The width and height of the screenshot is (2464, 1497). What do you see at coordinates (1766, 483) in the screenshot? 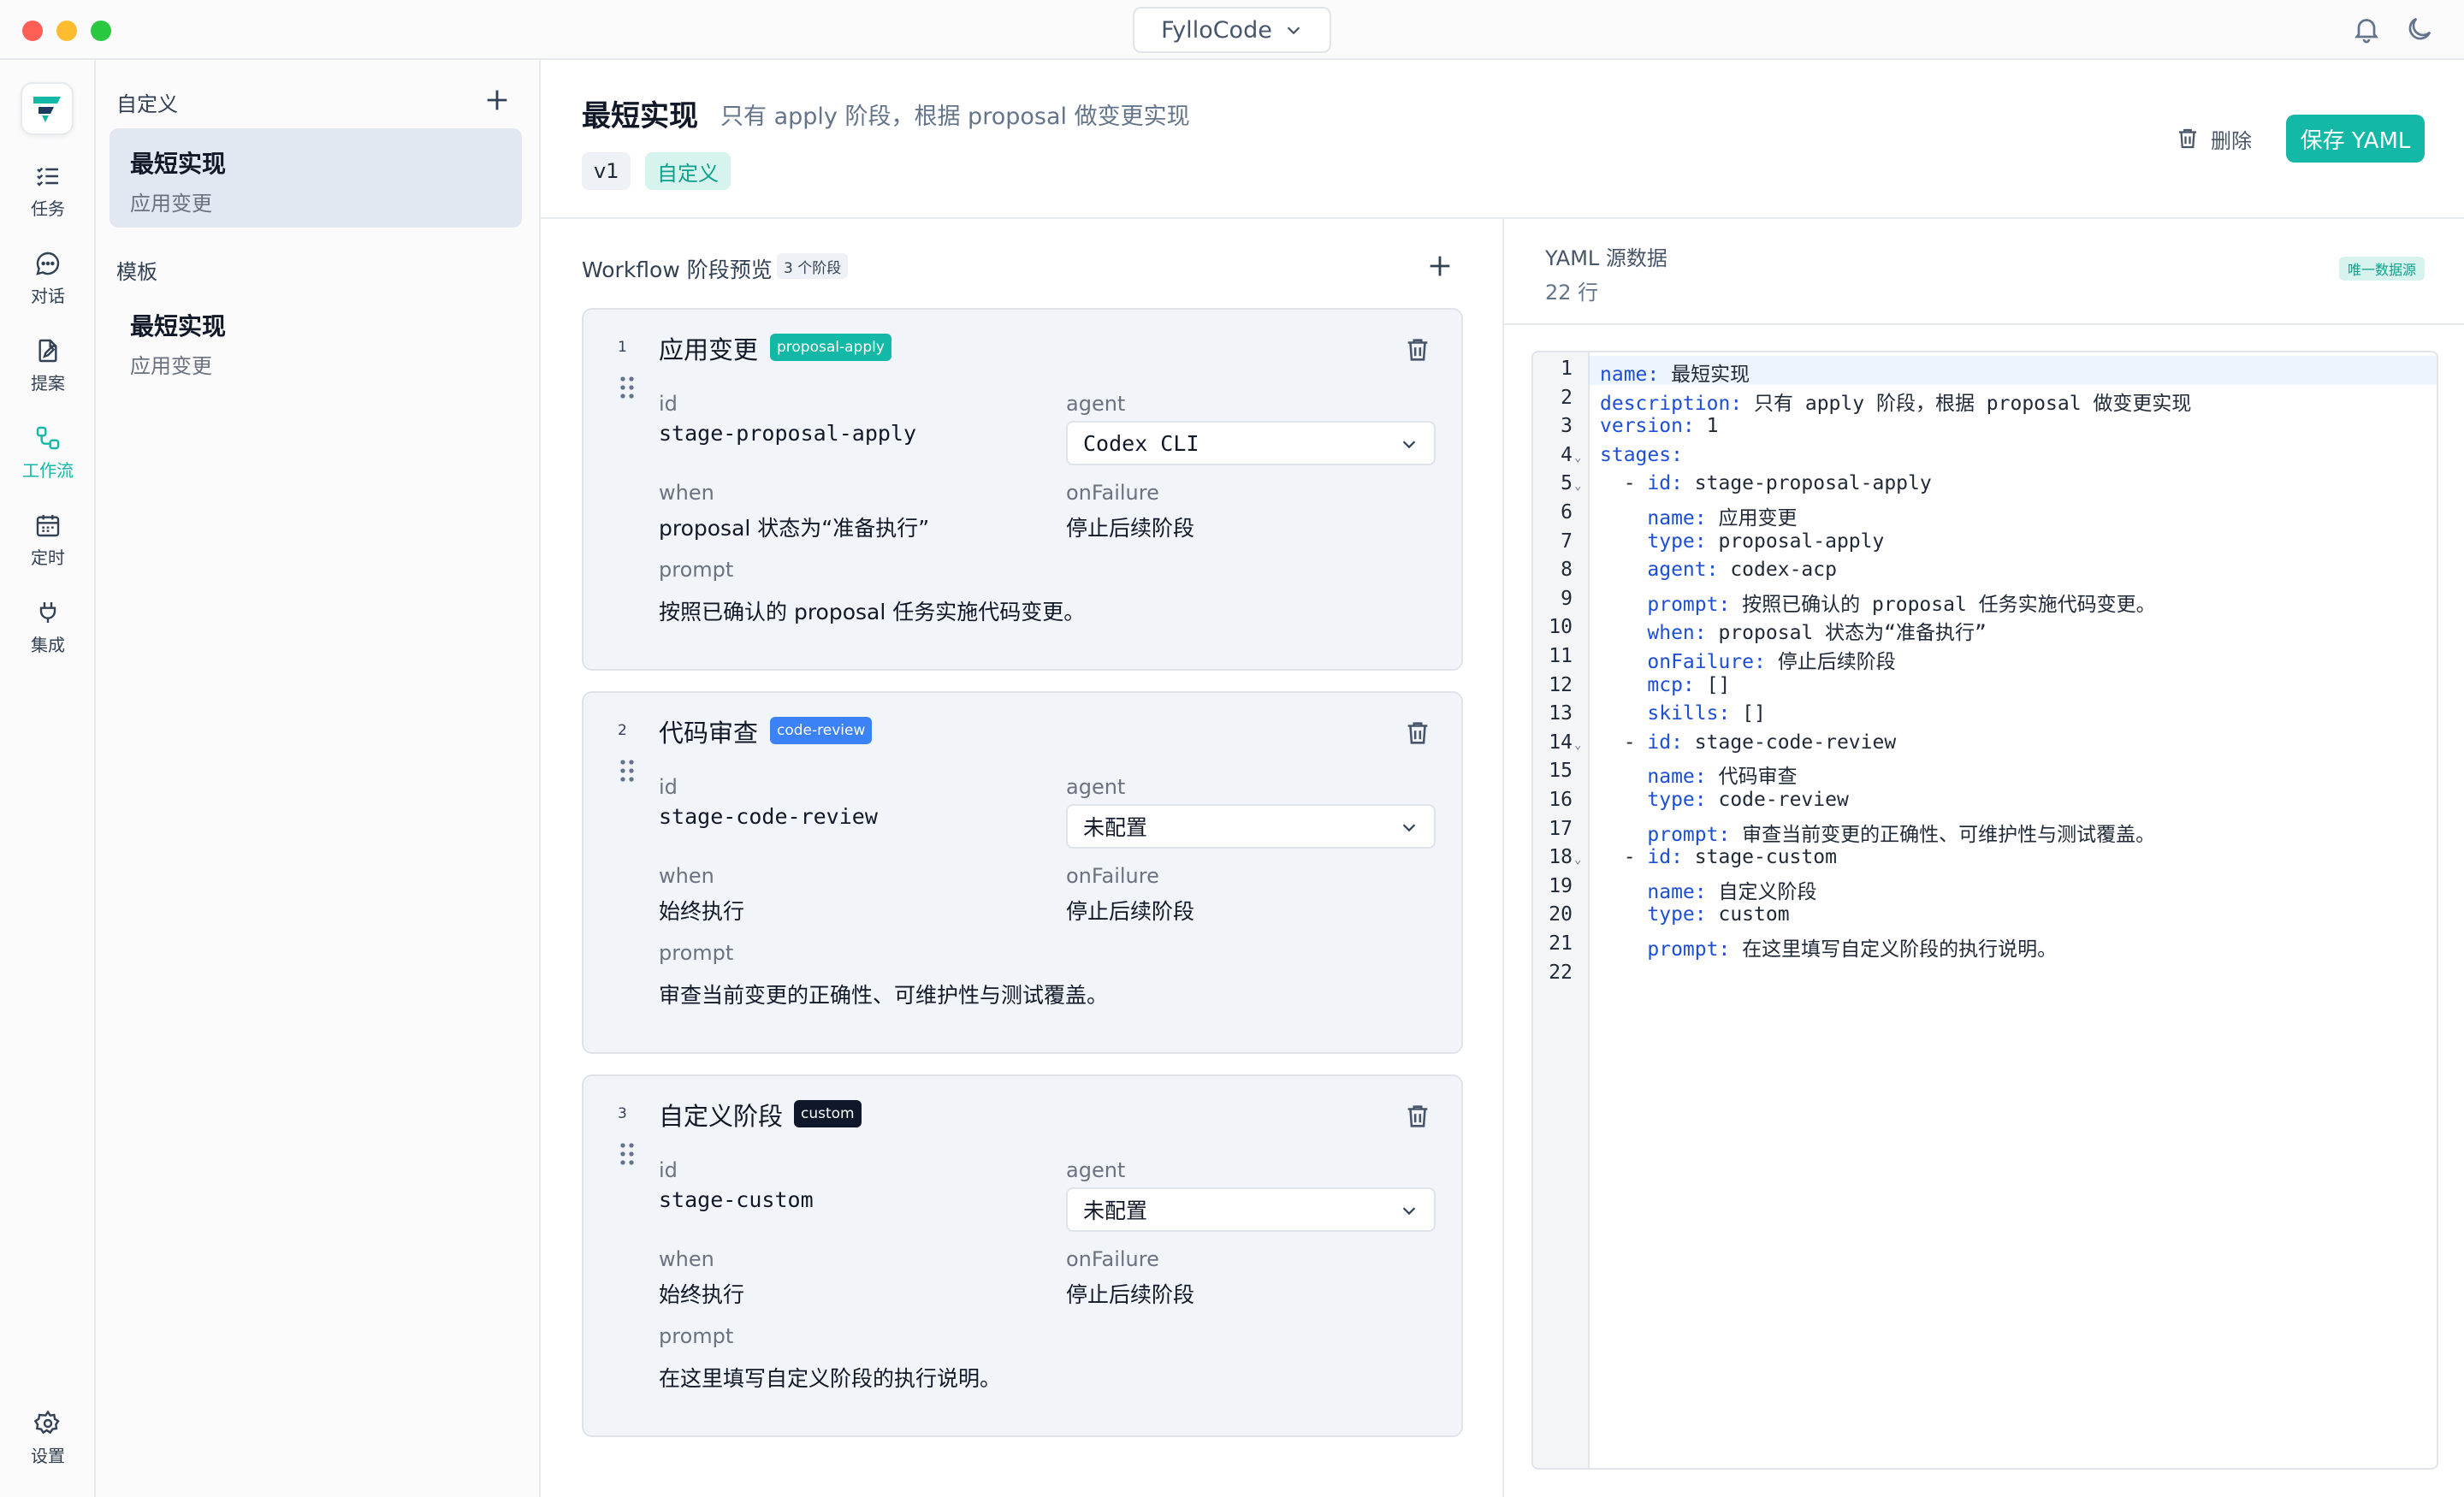
I see `code-line: - id: stage-proposal-apply` at bounding box center [1766, 483].